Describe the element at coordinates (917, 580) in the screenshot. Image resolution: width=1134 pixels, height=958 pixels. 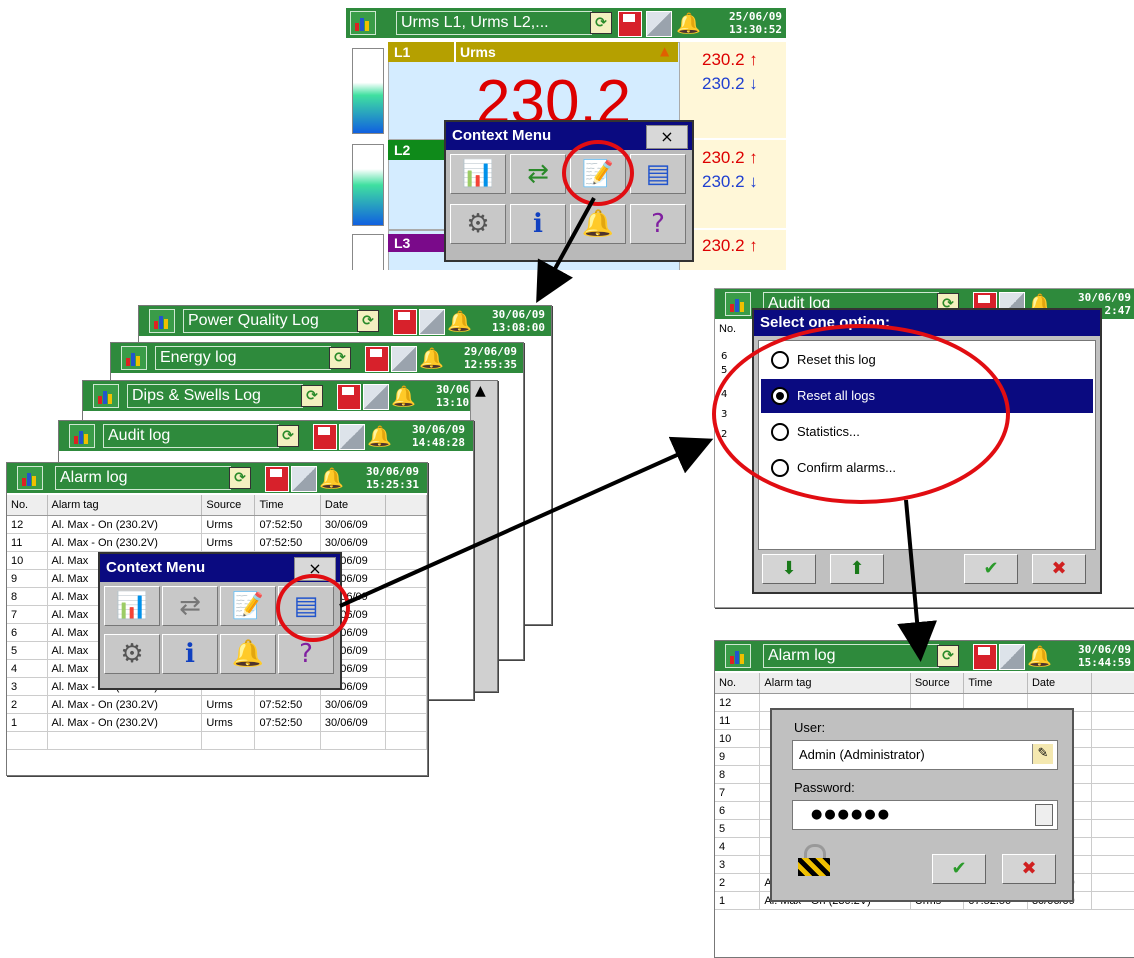
I see `arrow-to-login` at that location.